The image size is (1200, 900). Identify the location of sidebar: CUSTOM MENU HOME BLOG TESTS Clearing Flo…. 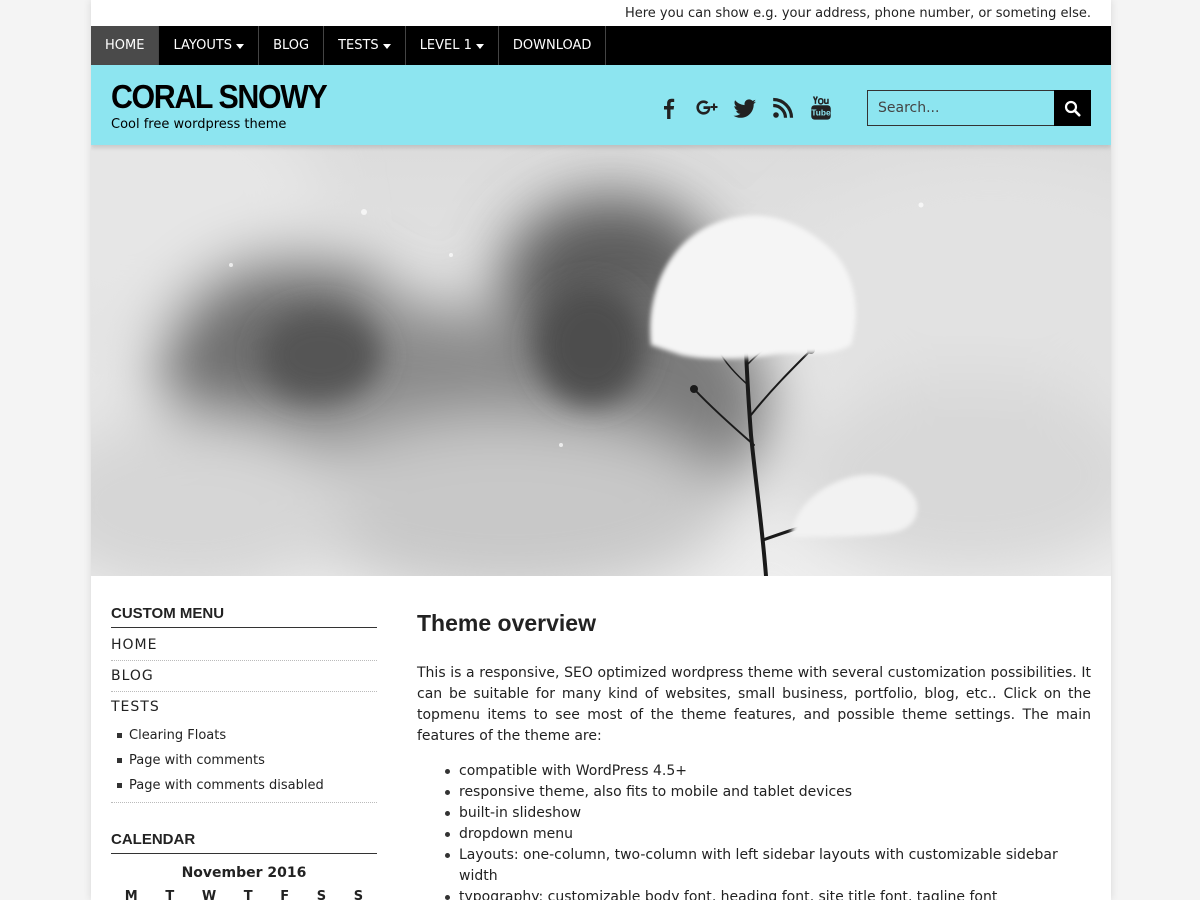
(244, 752).